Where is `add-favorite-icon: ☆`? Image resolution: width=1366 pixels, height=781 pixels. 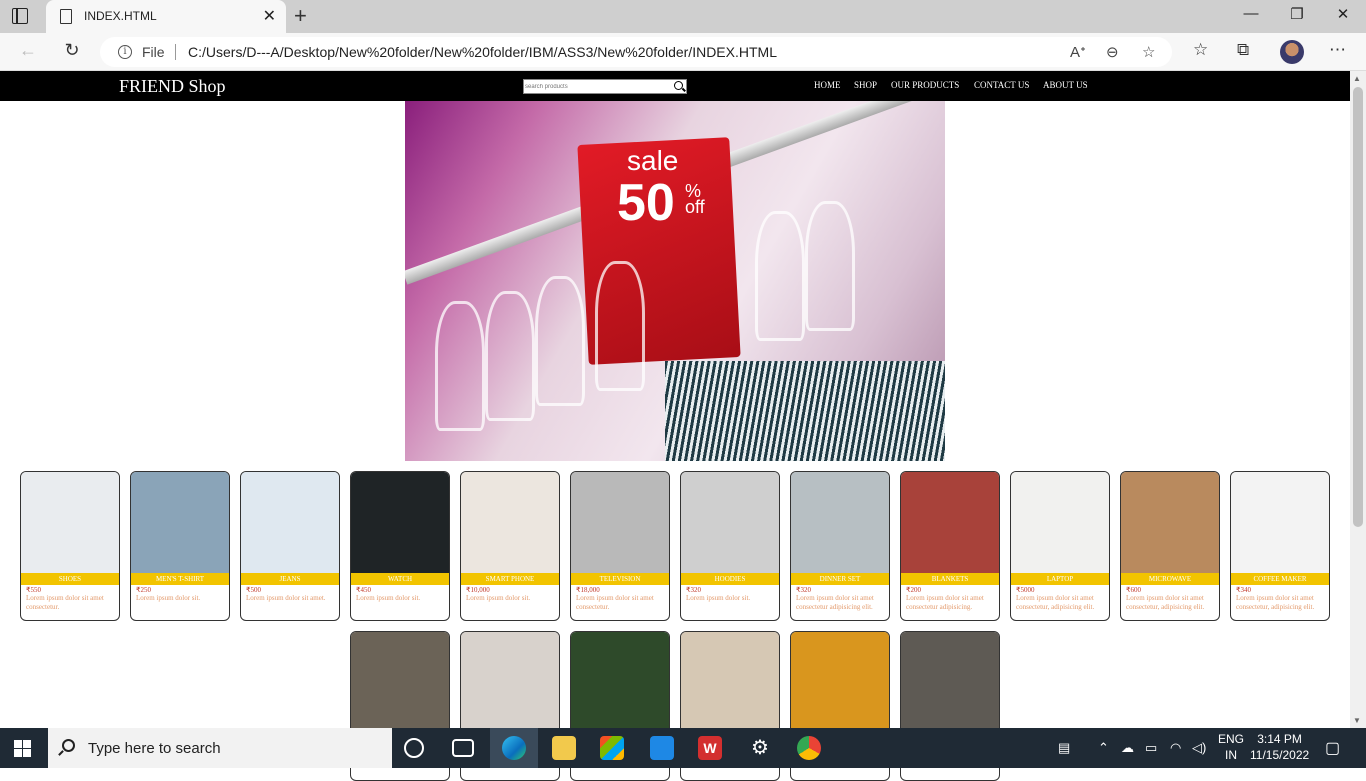
add-favorite-icon: ☆ is located at coordinates (1148, 52).